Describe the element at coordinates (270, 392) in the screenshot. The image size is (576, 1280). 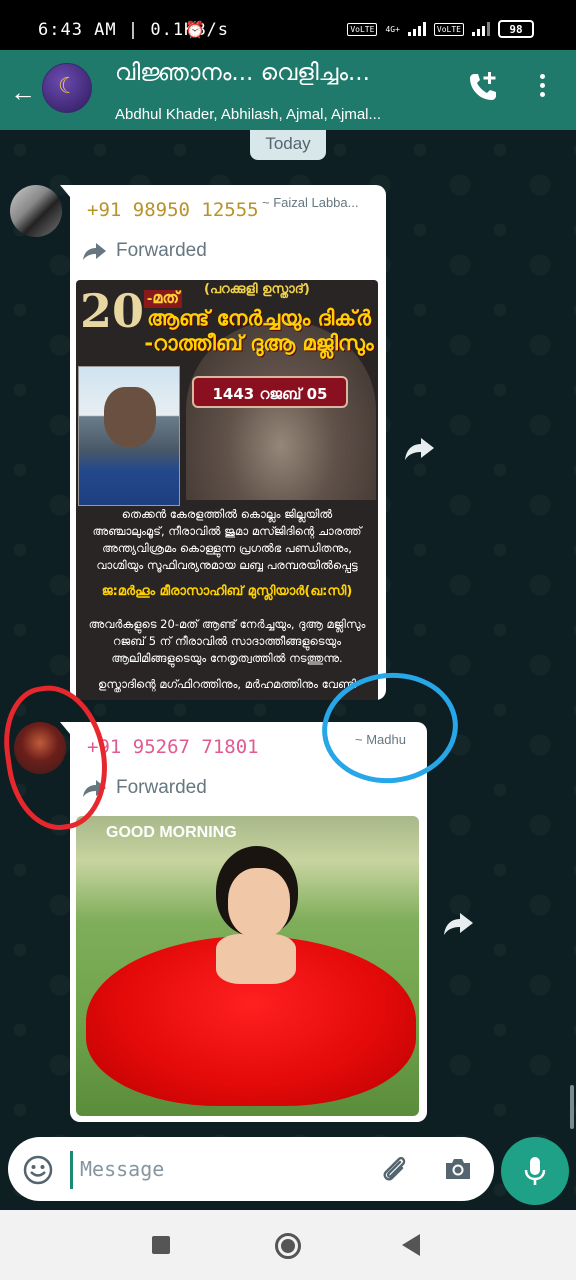
I see `poster-date: 1443 റജബ് 05` at that location.